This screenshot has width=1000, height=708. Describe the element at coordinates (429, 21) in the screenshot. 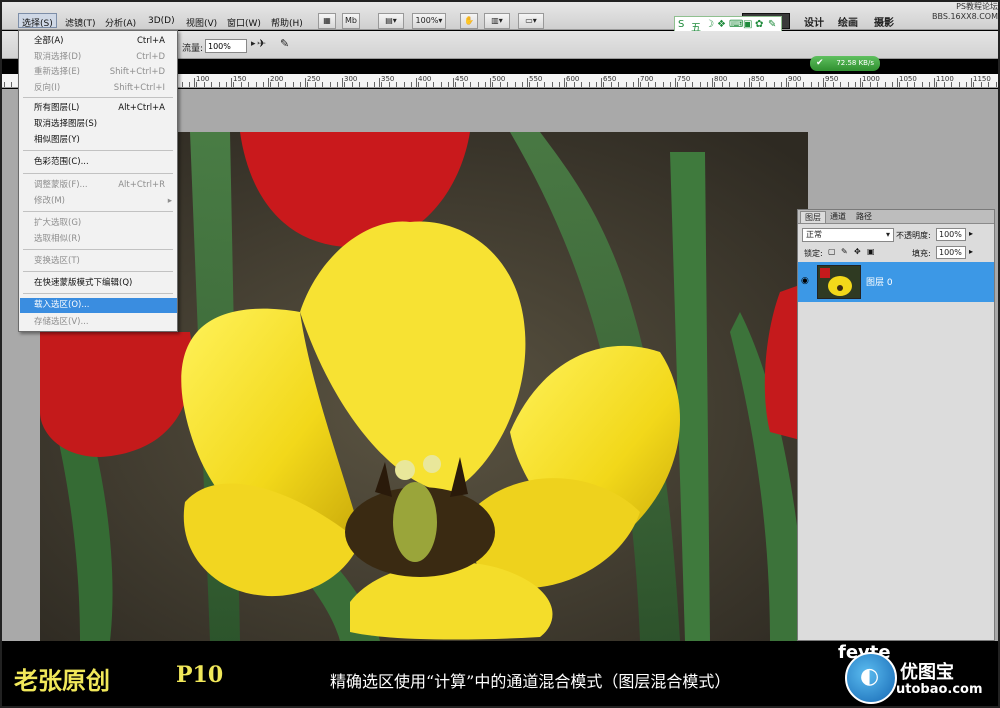

I see `zoom-level-dropdown: 100%▾` at that location.